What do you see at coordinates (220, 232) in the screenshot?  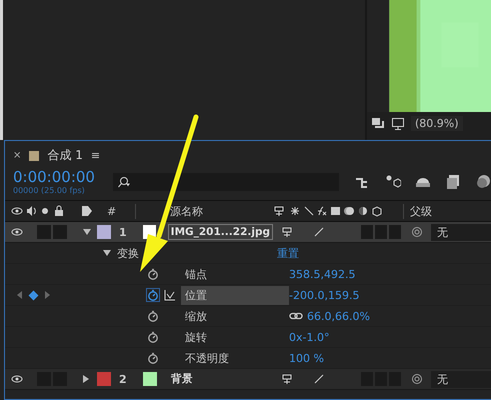 I see `layer-name: IMG_201...22.jpg` at bounding box center [220, 232].